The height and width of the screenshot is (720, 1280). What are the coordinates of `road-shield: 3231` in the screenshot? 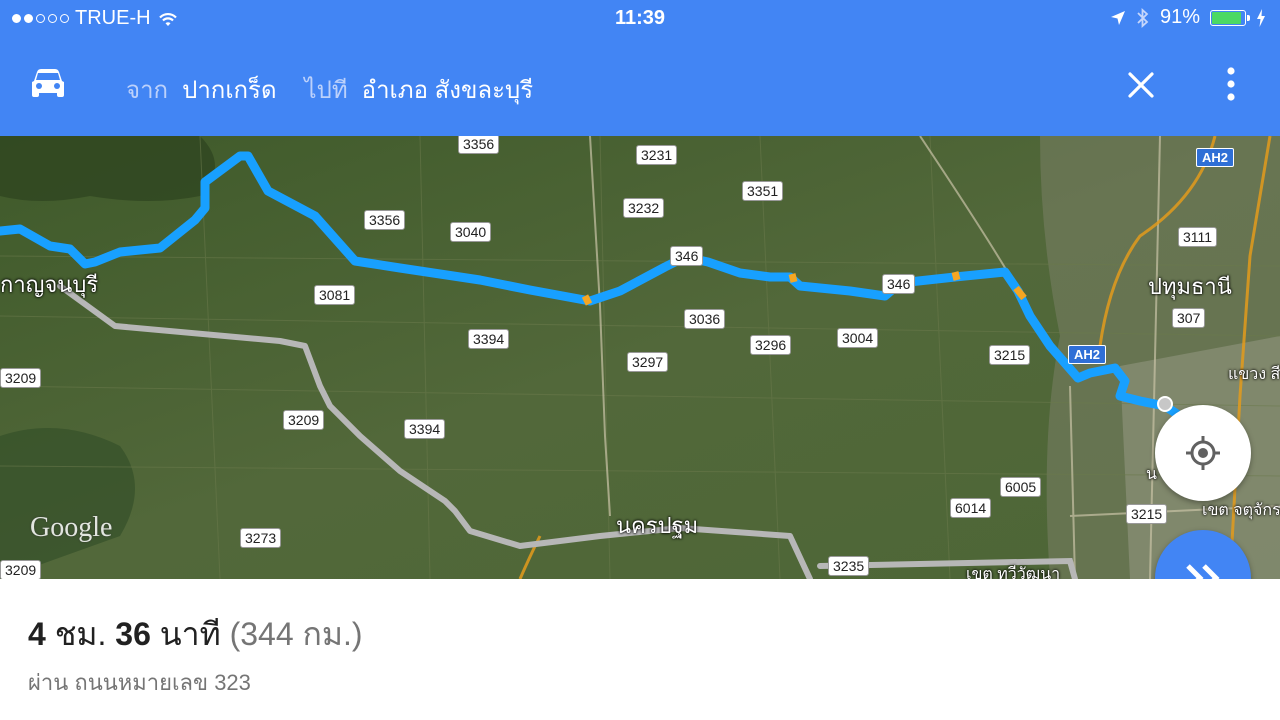 It's located at (657, 155).